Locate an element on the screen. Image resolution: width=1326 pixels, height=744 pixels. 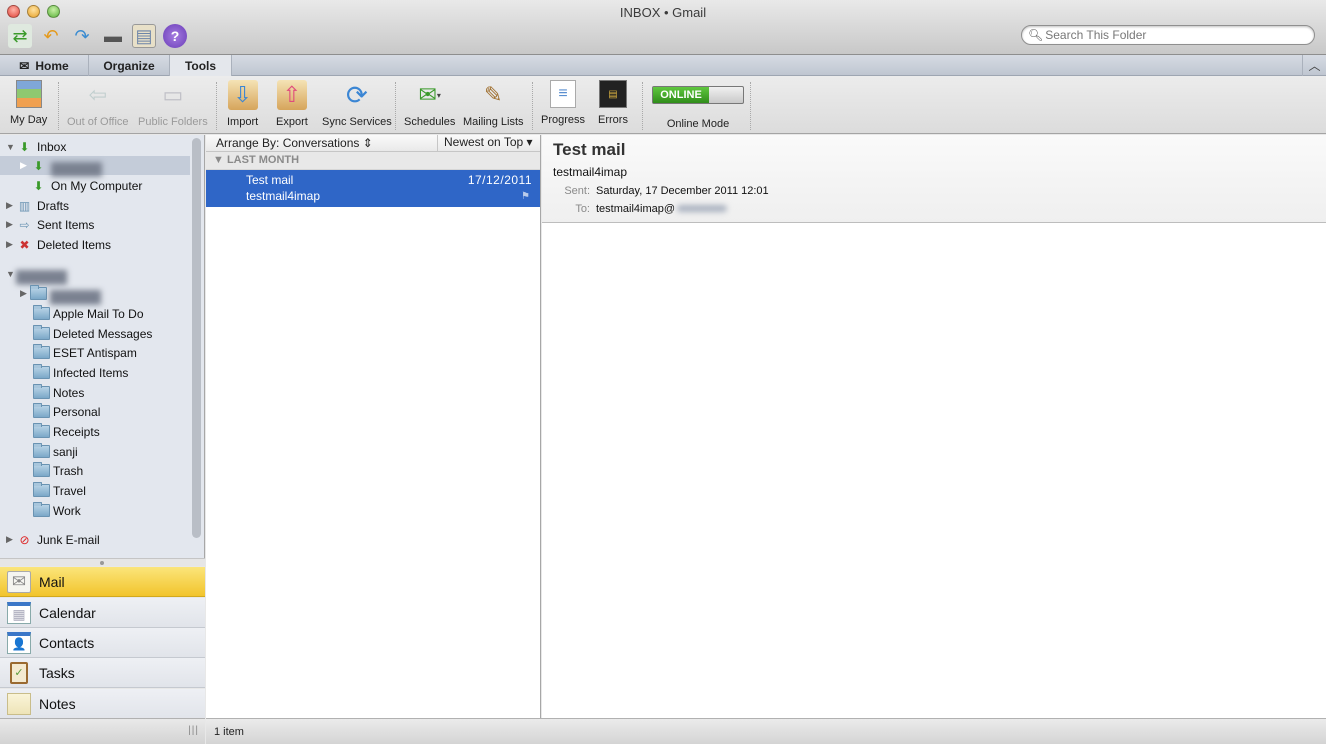
reader-subject: Test mail is located at coordinates (589, 149).